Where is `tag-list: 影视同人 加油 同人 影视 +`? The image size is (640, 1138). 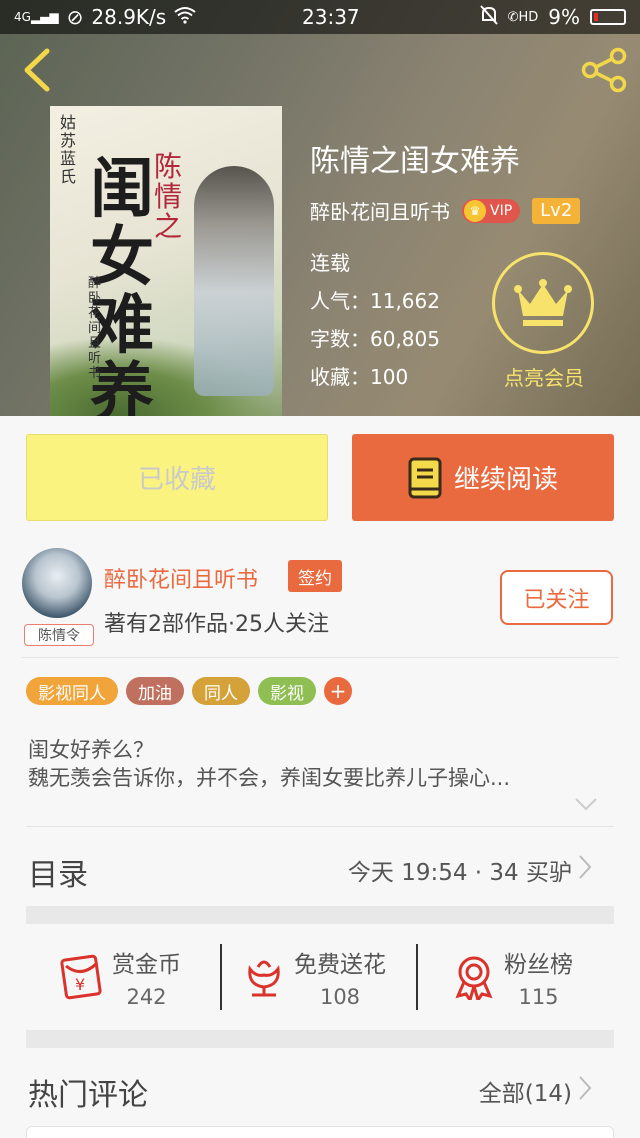
tag-list: 影视同人 加油 同人 影视 + is located at coordinates (189, 691).